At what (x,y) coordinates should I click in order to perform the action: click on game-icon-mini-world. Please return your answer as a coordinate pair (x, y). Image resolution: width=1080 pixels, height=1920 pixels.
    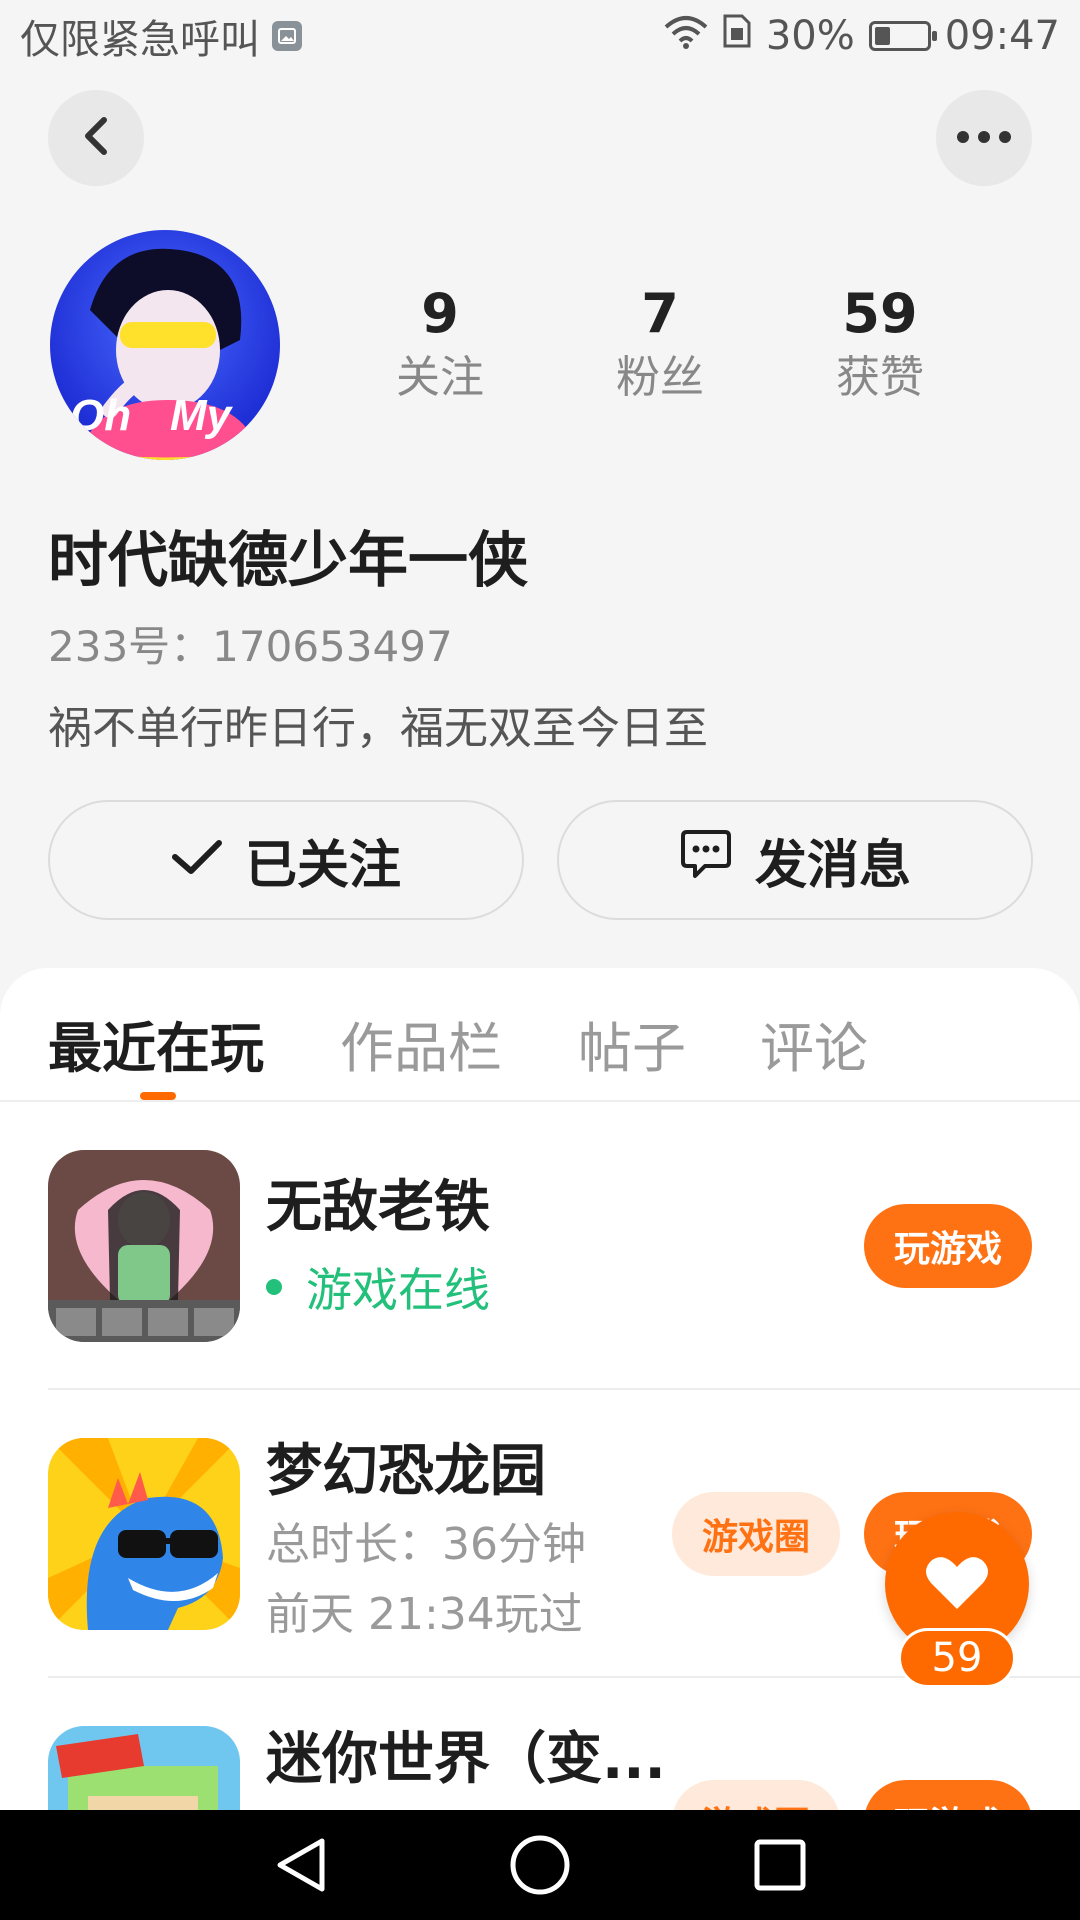
    Looking at the image, I should click on (144, 1768).